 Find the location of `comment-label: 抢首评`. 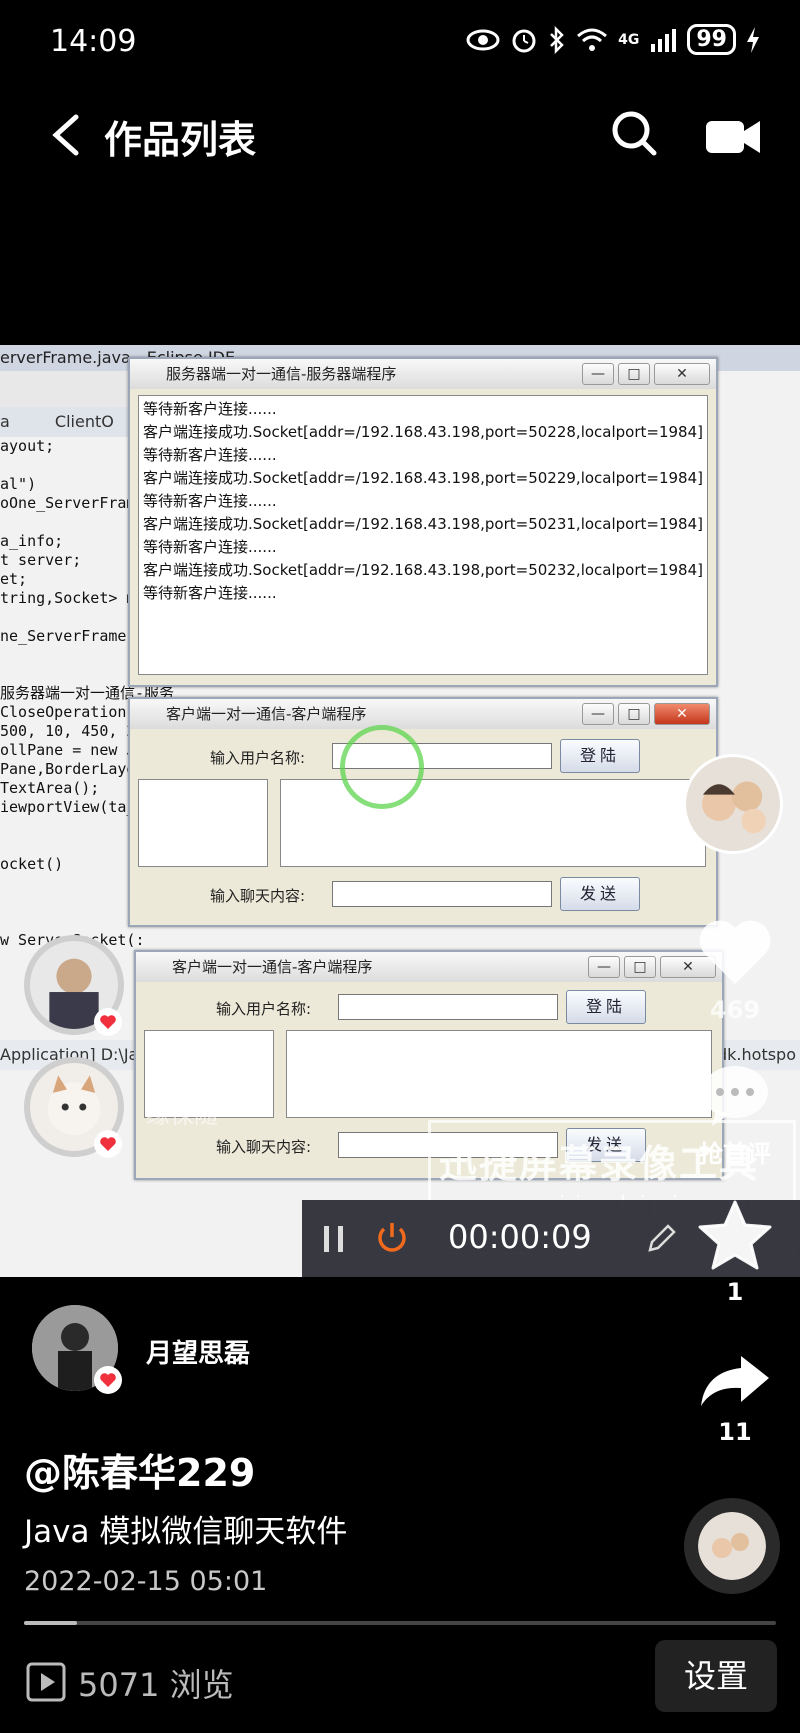

comment-label: 抢首评 is located at coordinates (735, 1154).